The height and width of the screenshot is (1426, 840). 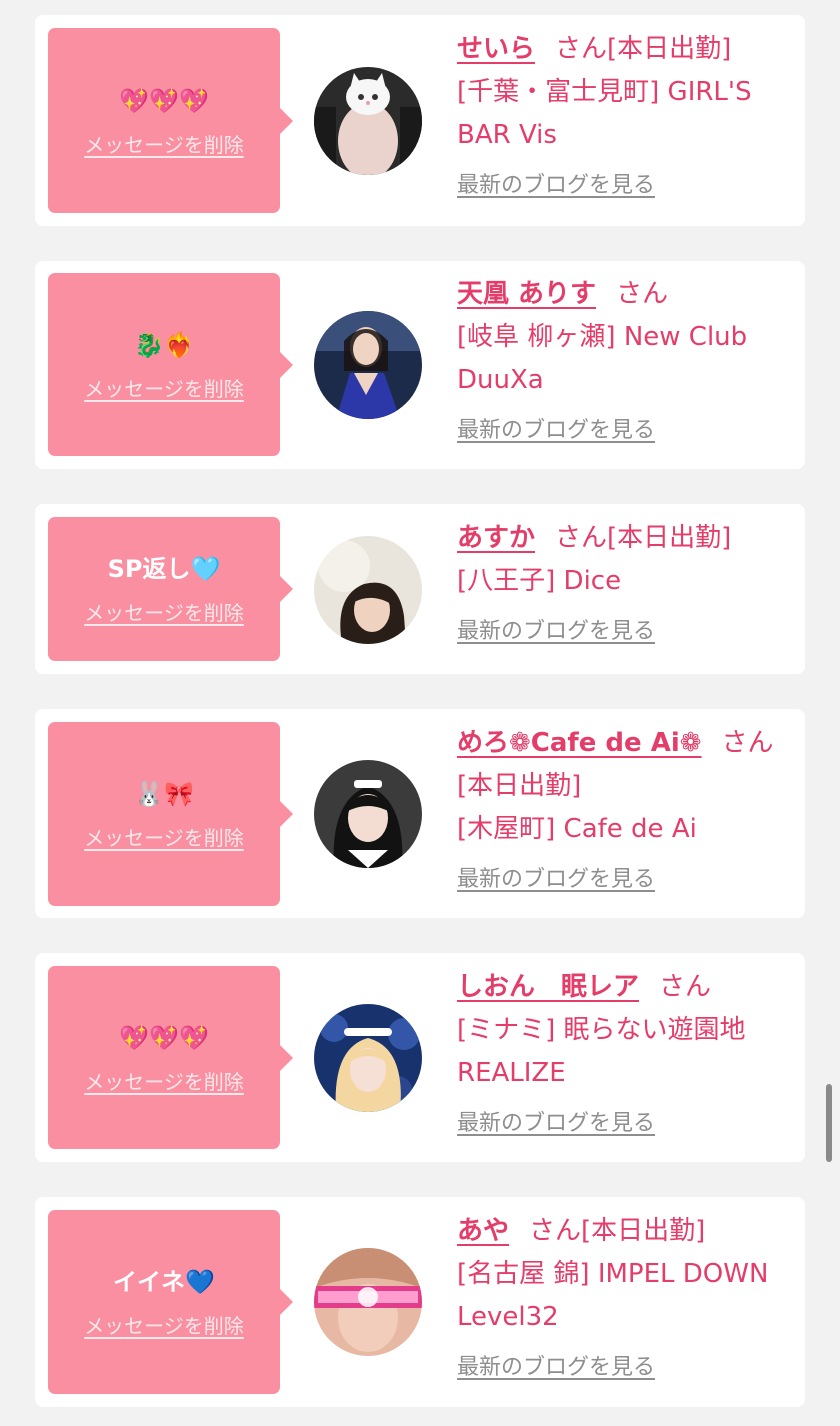 I want to click on name-line: 天凰 ありす さん, so click(x=619, y=294).